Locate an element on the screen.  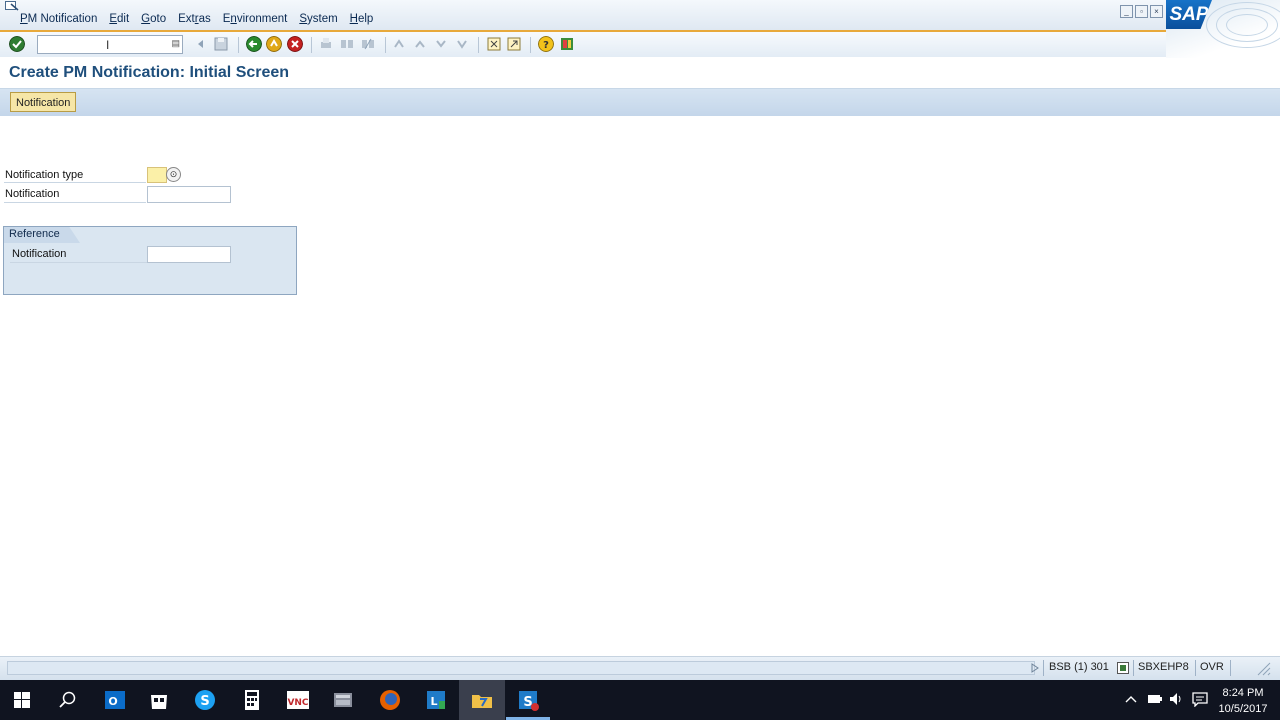
volume-icon is located at coordinates (1176, 699).